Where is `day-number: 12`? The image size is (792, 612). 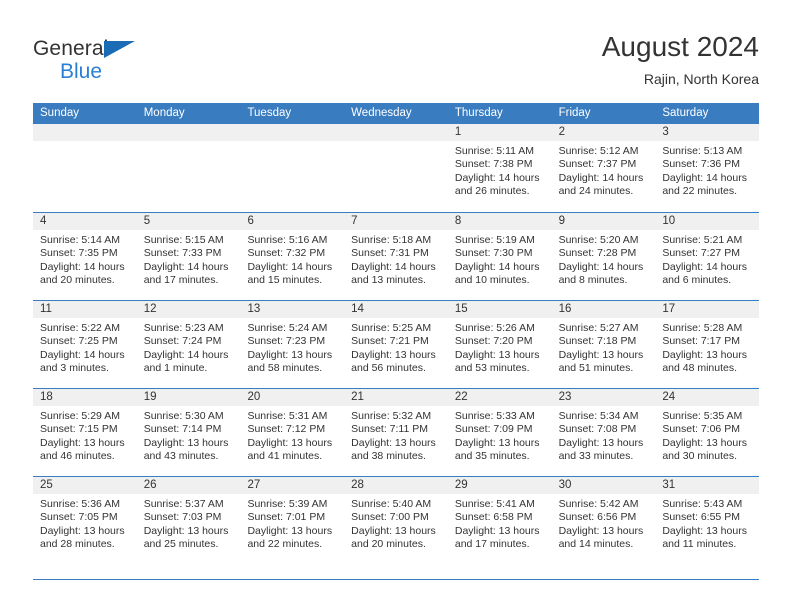 day-number: 12 is located at coordinates (188, 309).